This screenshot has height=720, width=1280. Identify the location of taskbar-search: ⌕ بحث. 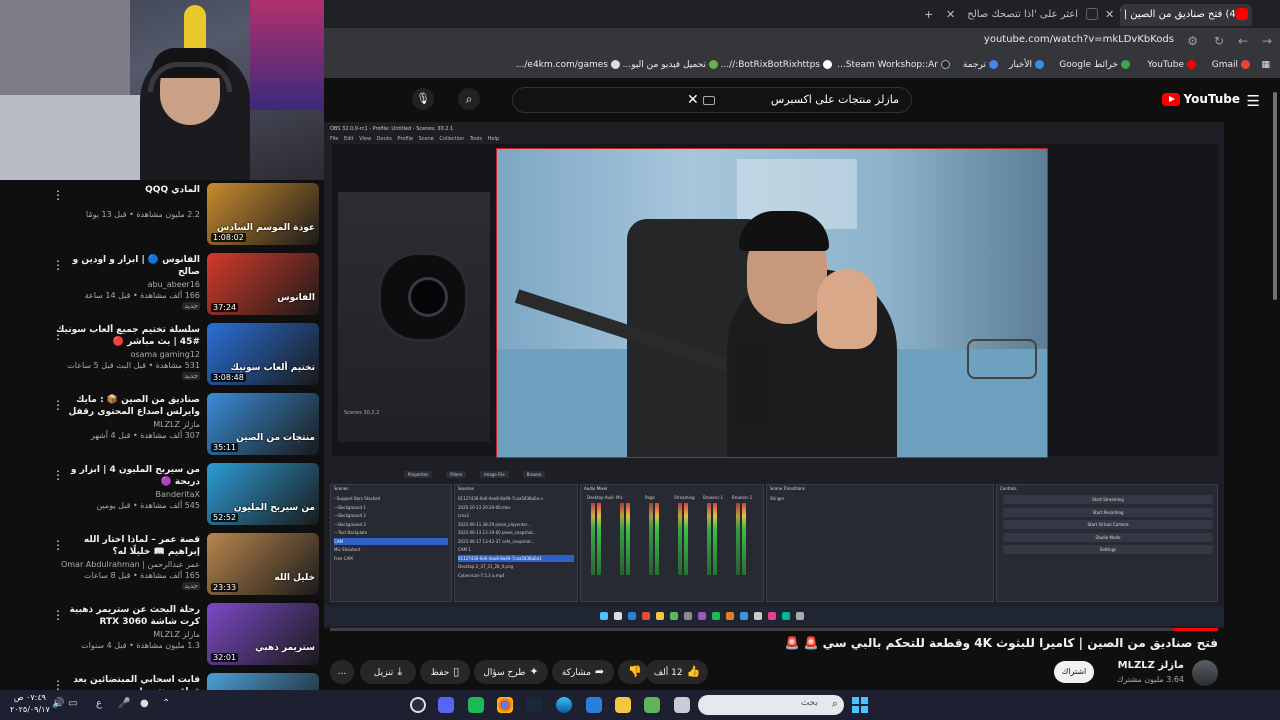
(771, 705).